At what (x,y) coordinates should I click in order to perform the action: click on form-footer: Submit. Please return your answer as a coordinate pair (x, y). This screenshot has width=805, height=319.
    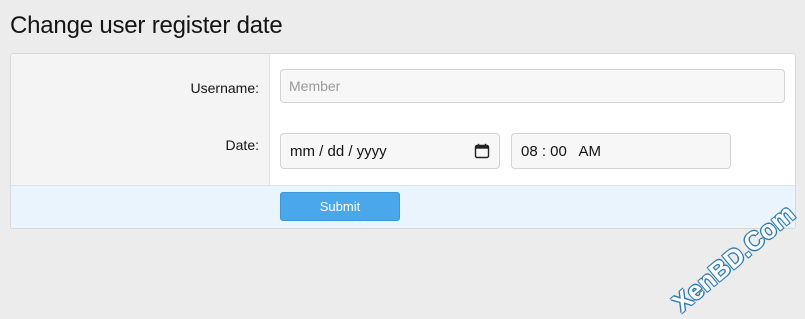
    Looking at the image, I should click on (403, 206).